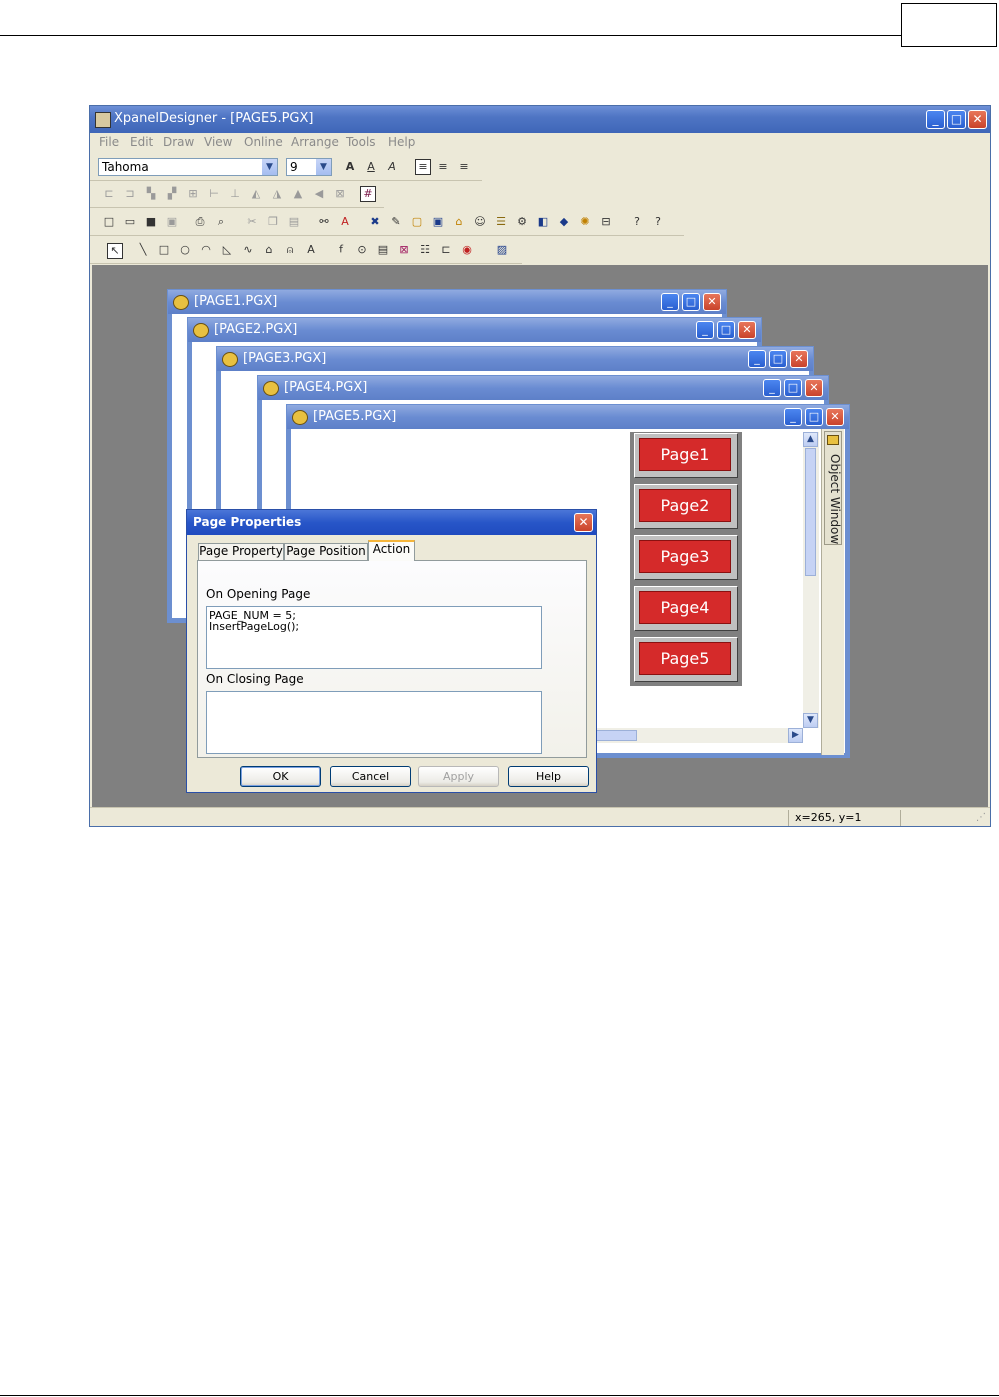  What do you see at coordinates (438, 222) in the screenshot?
I see `window-icon: ▣` at bounding box center [438, 222].